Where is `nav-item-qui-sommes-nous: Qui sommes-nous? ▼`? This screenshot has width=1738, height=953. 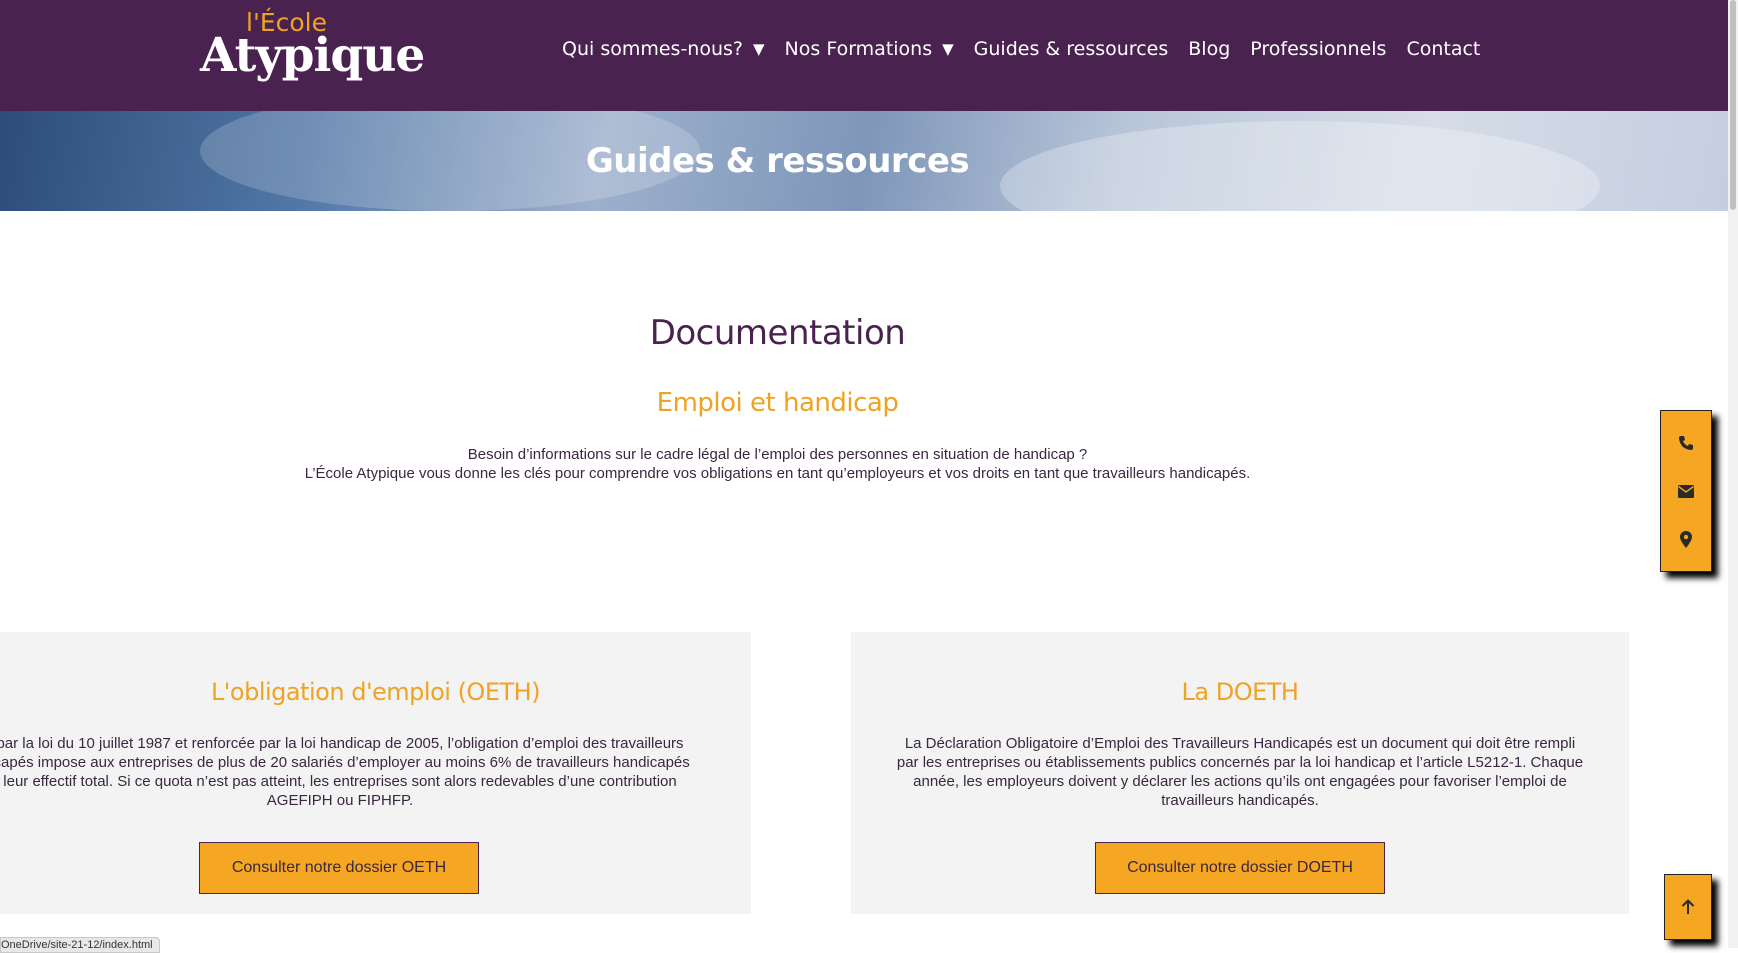
nav-item-qui-sommes-nous: Qui sommes-nous? ▼ is located at coordinates (663, 49).